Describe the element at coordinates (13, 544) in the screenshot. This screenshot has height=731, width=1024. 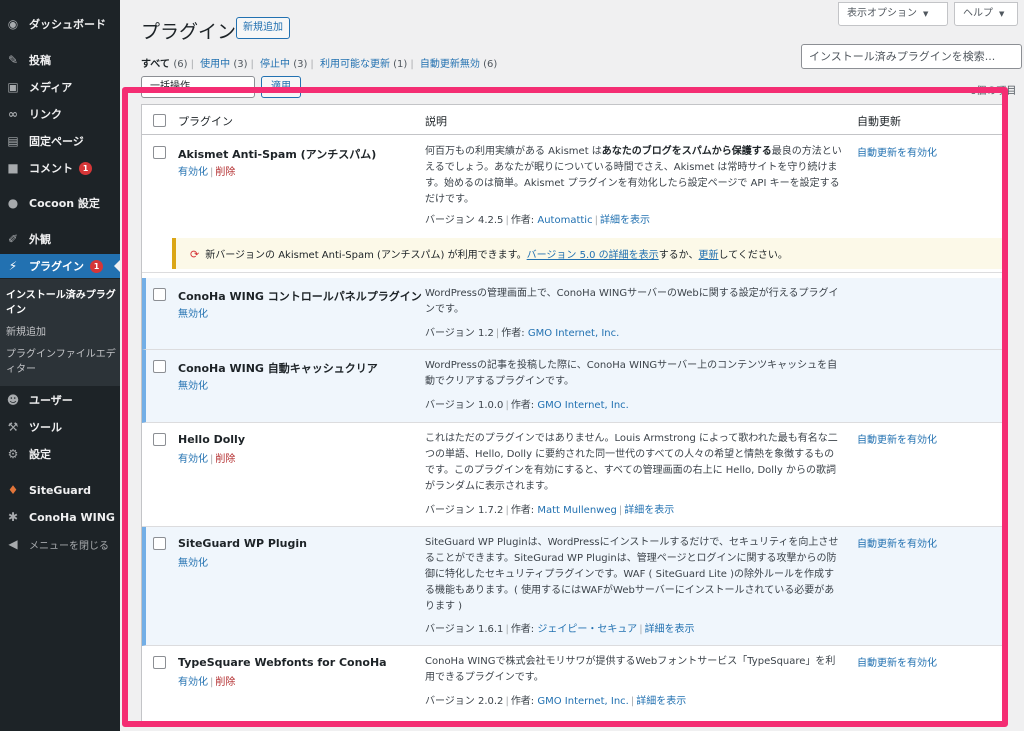
I see `collapse-icon: ◀` at that location.